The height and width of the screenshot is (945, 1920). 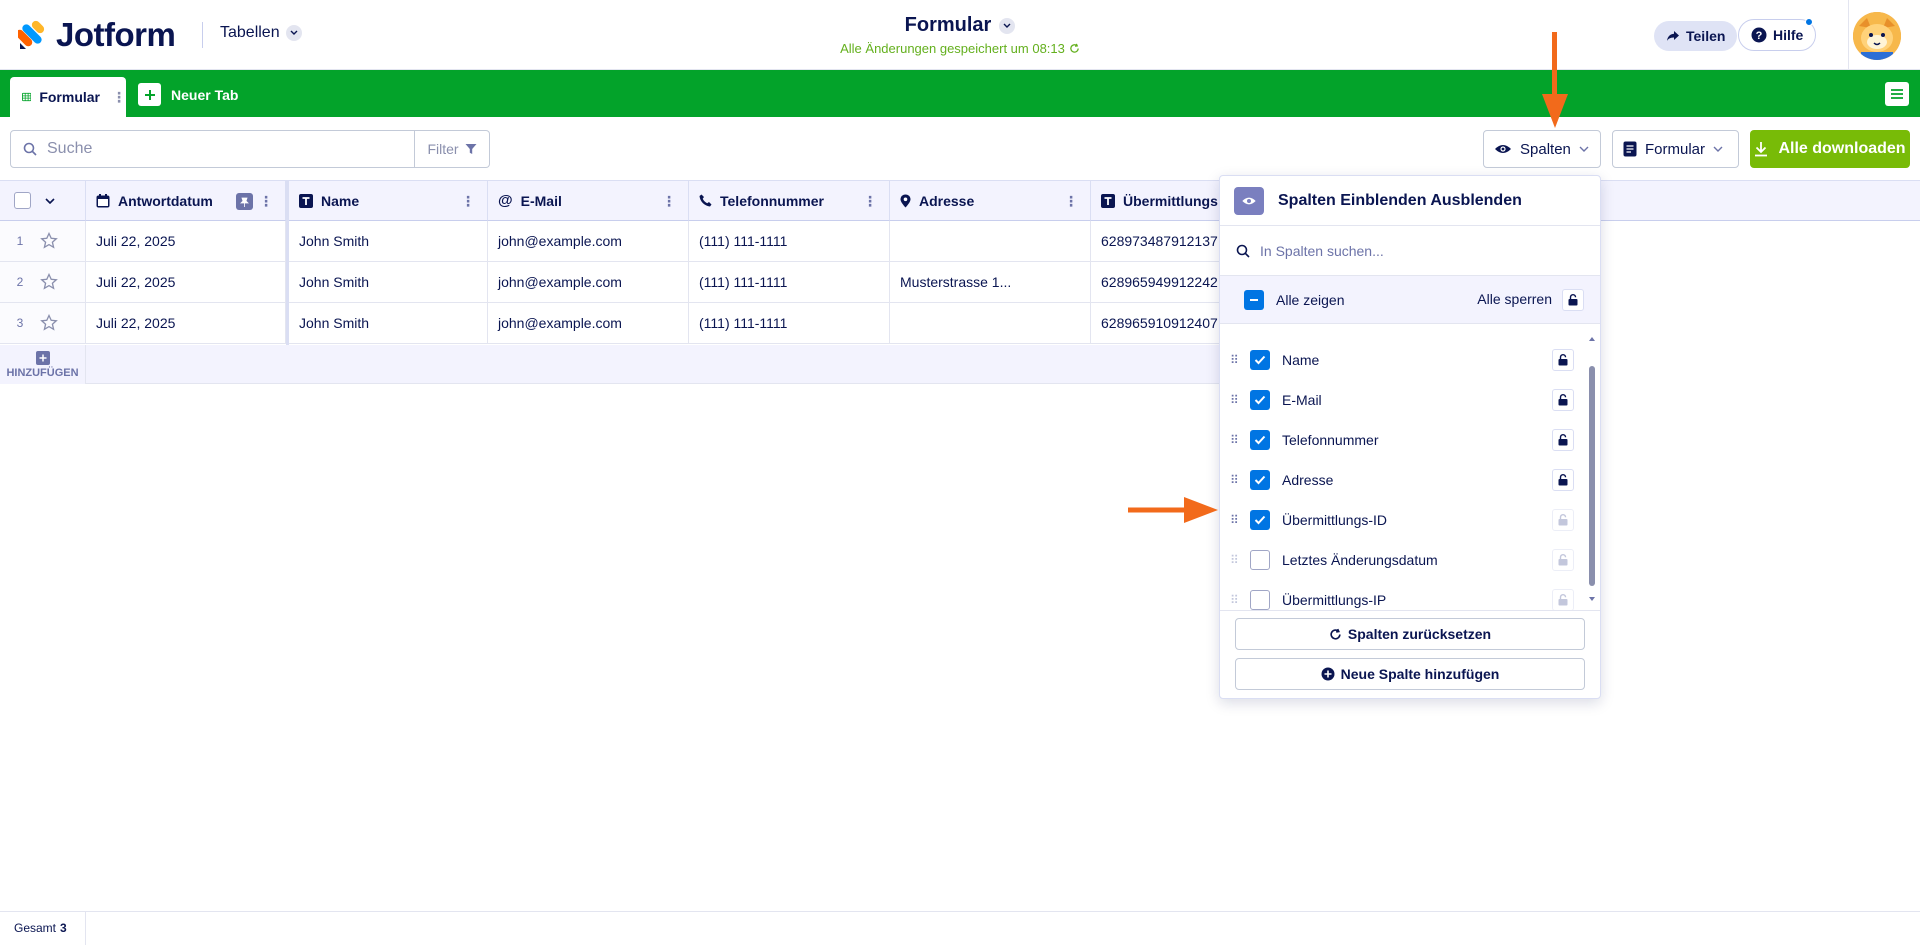 What do you see at coordinates (35, 928) in the screenshot?
I see `total-label: Gesamt` at bounding box center [35, 928].